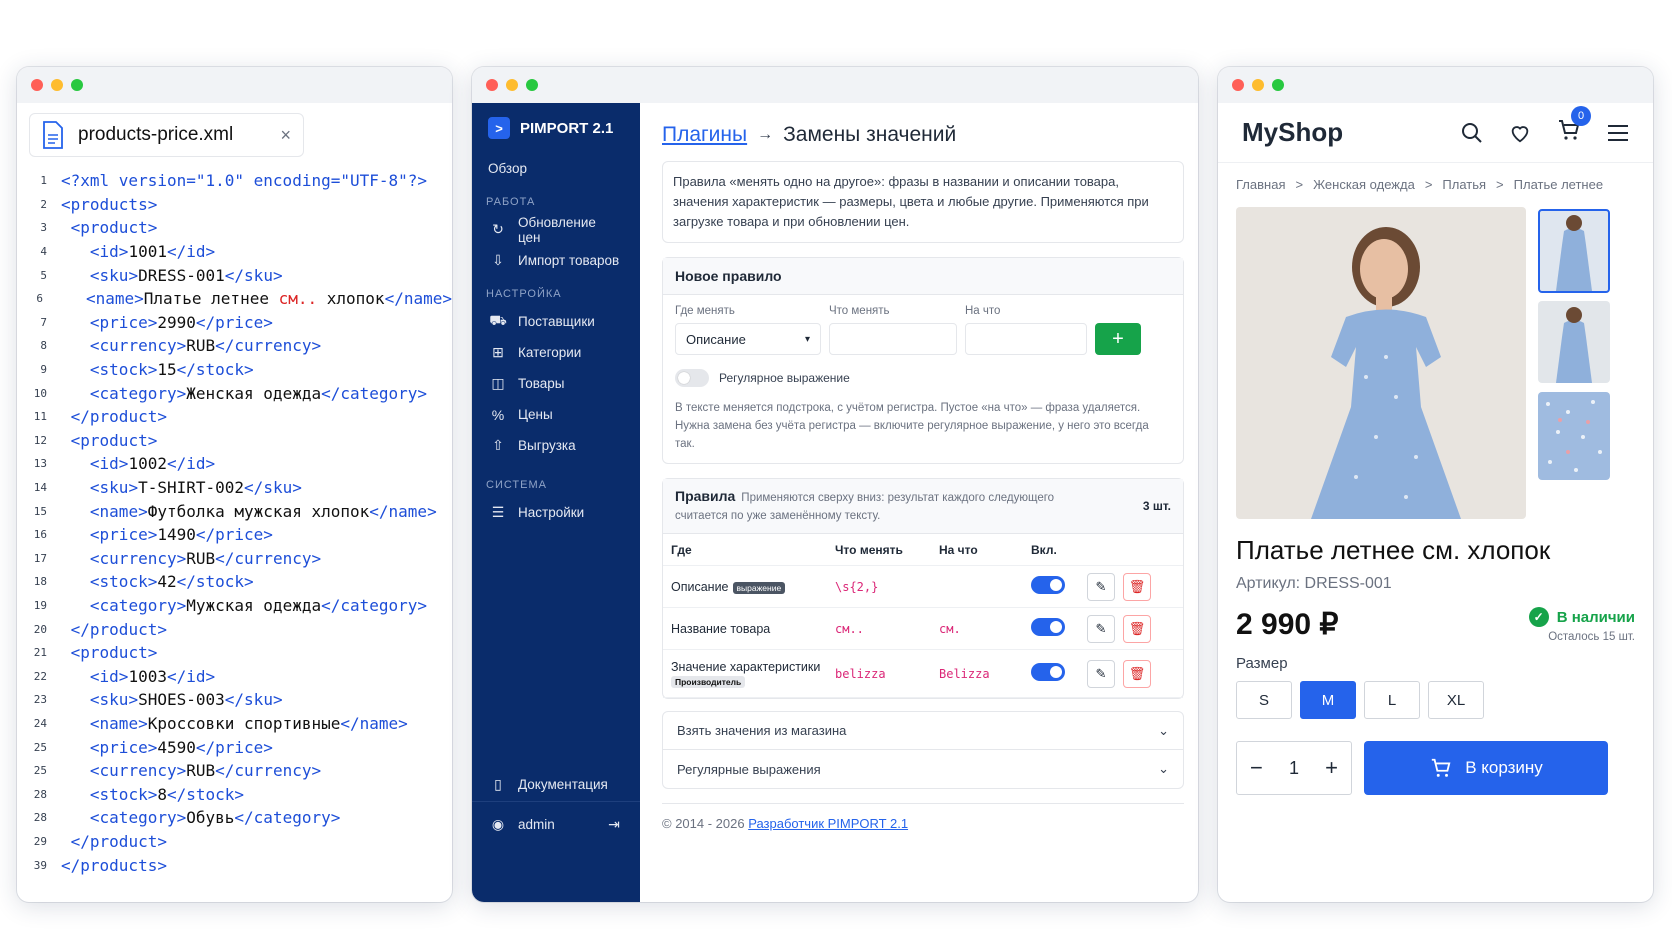  Describe the element at coordinates (1464, 184) in the screenshot. I see `breadcrumb-item: Платья` at that location.